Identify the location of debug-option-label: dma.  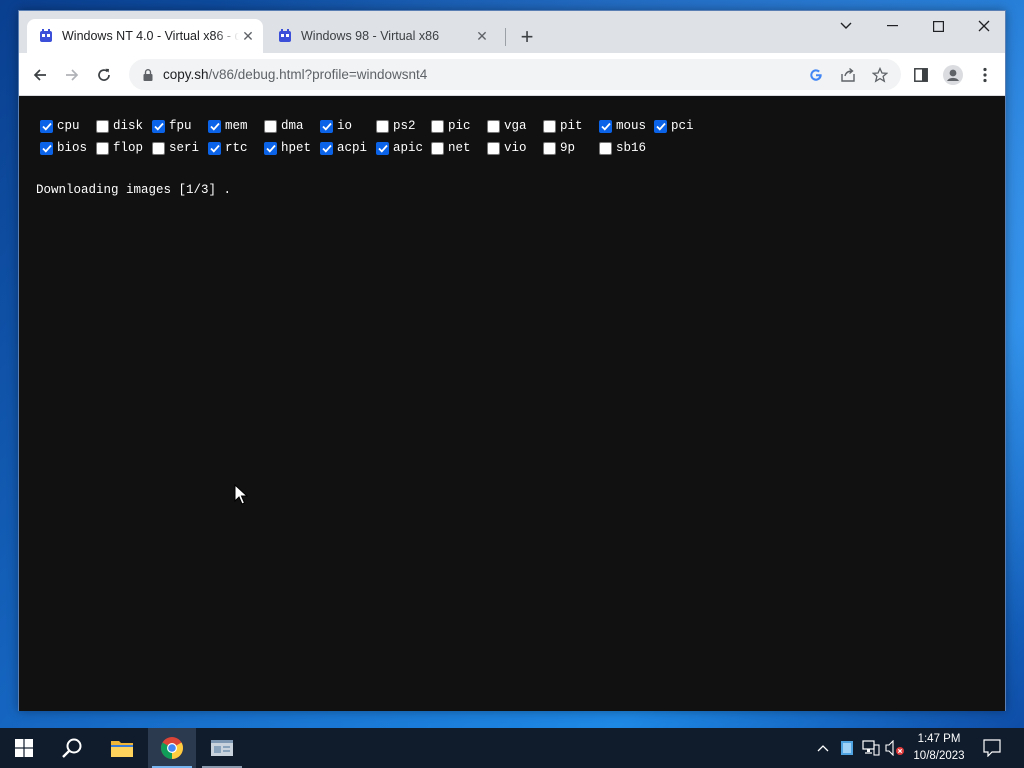
(292, 126).